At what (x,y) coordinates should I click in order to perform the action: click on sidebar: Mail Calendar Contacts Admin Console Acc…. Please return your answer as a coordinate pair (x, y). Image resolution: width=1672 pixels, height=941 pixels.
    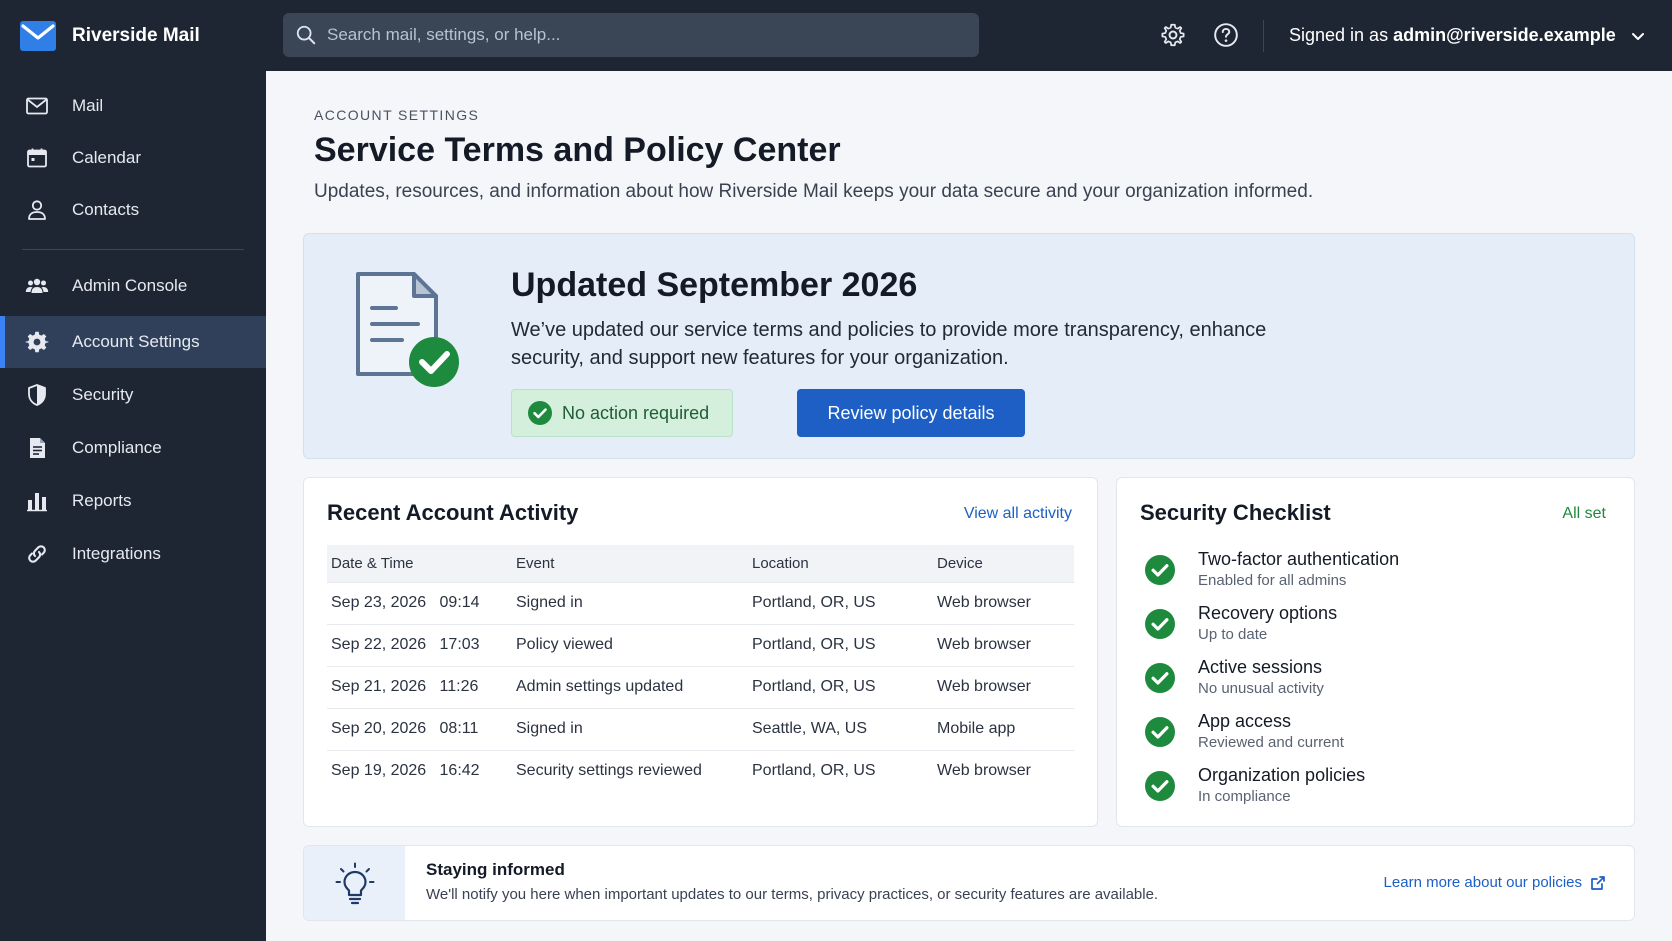
    Looking at the image, I should click on (133, 506).